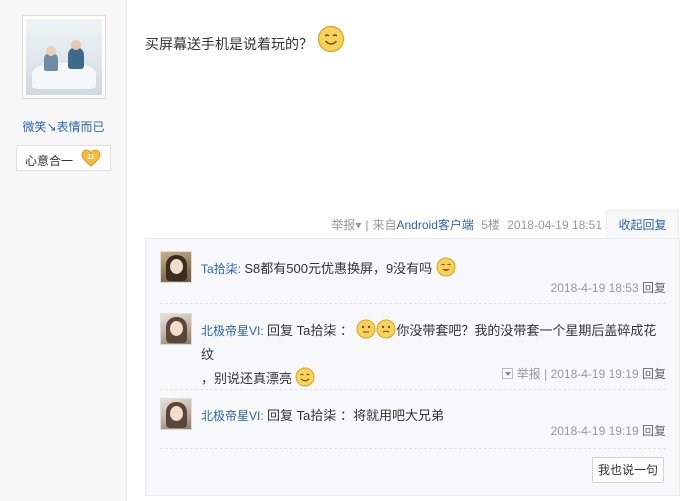 The image size is (699, 501). I want to click on badge-level-icon: 11, so click(91, 158).